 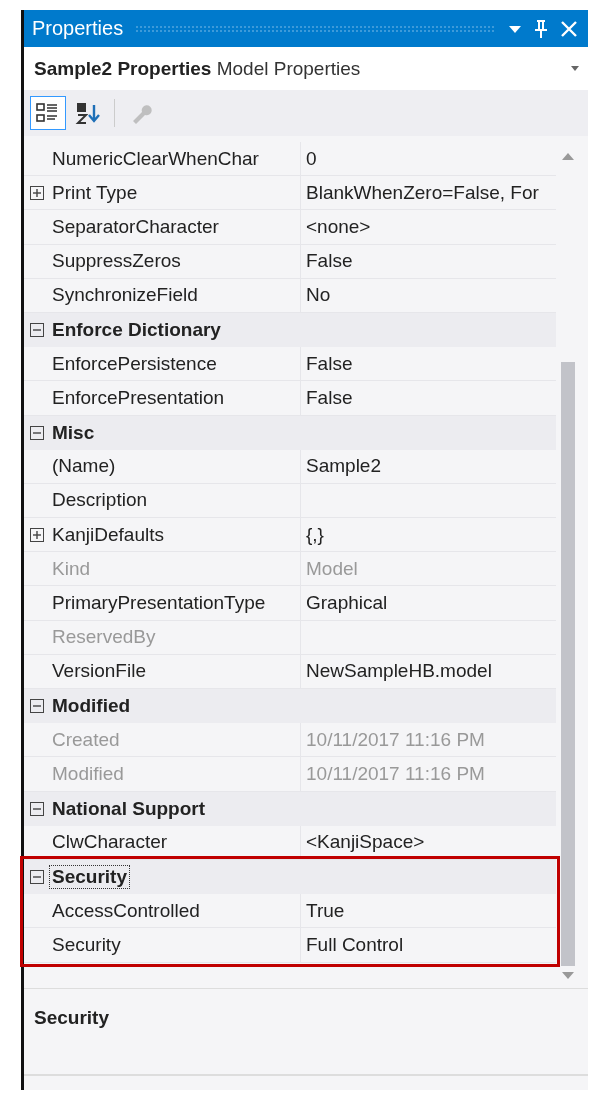 I want to click on category-row: Security, so click(x=290, y=877).